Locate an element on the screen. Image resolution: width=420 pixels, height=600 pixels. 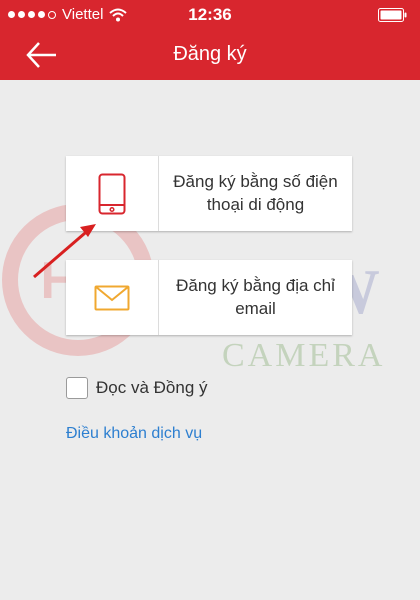
terms-of-service-link: Điều khoản dịch vụ is located at coordinates (134, 434).